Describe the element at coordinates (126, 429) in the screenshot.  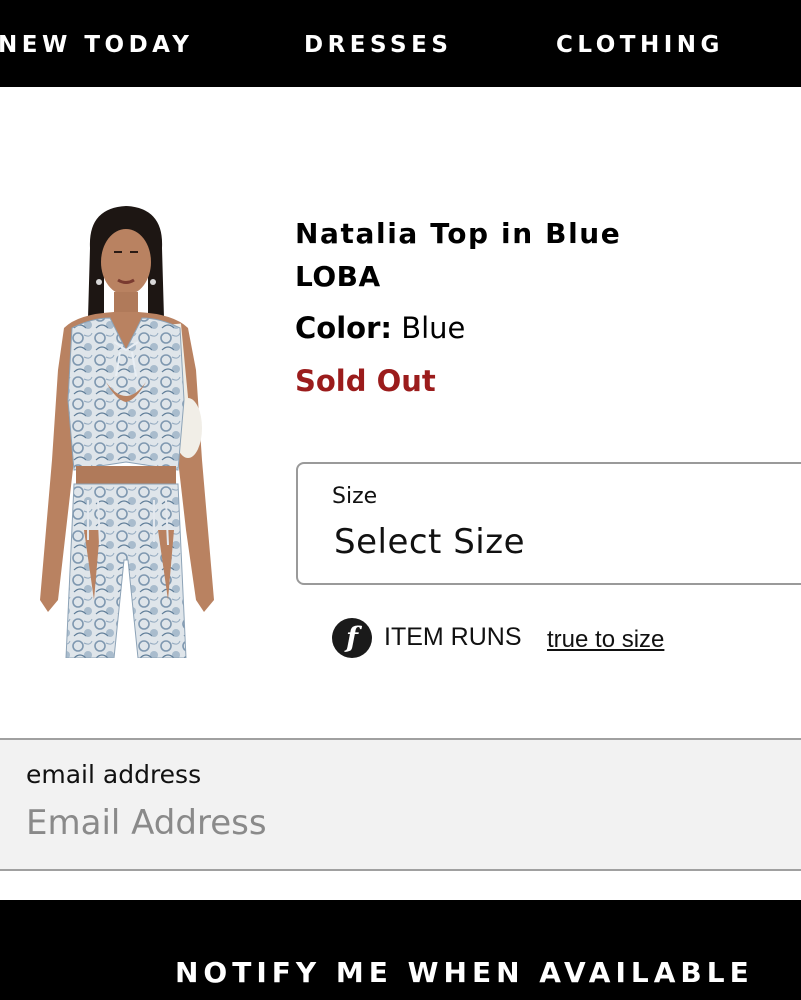
I see `product-image` at that location.